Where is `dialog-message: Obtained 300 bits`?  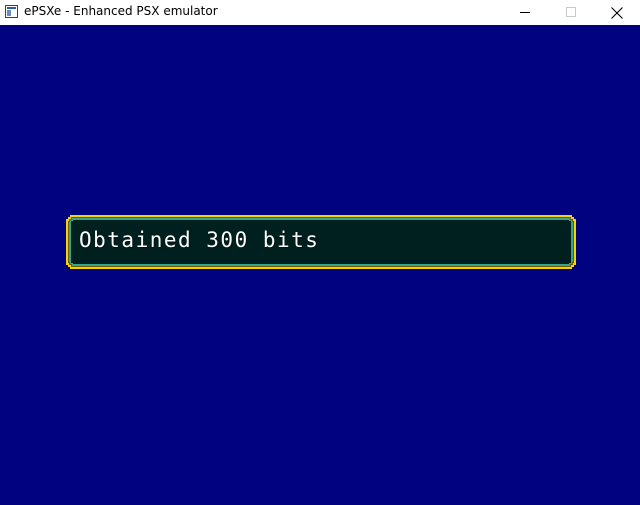 dialog-message: Obtained 300 bits is located at coordinates (199, 240).